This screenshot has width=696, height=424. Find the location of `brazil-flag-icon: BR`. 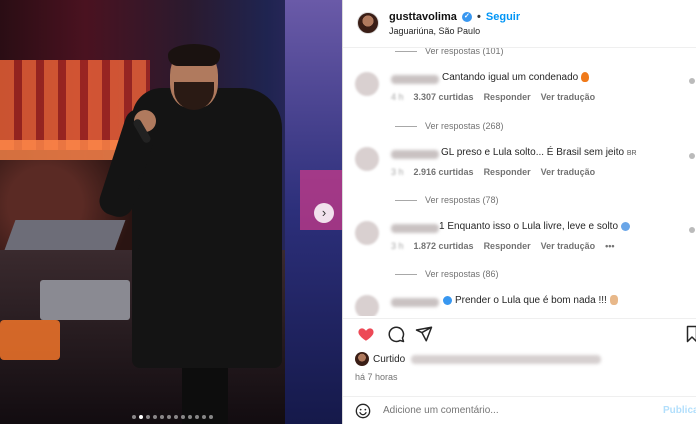

brazil-flag-icon: BR is located at coordinates (631, 153).